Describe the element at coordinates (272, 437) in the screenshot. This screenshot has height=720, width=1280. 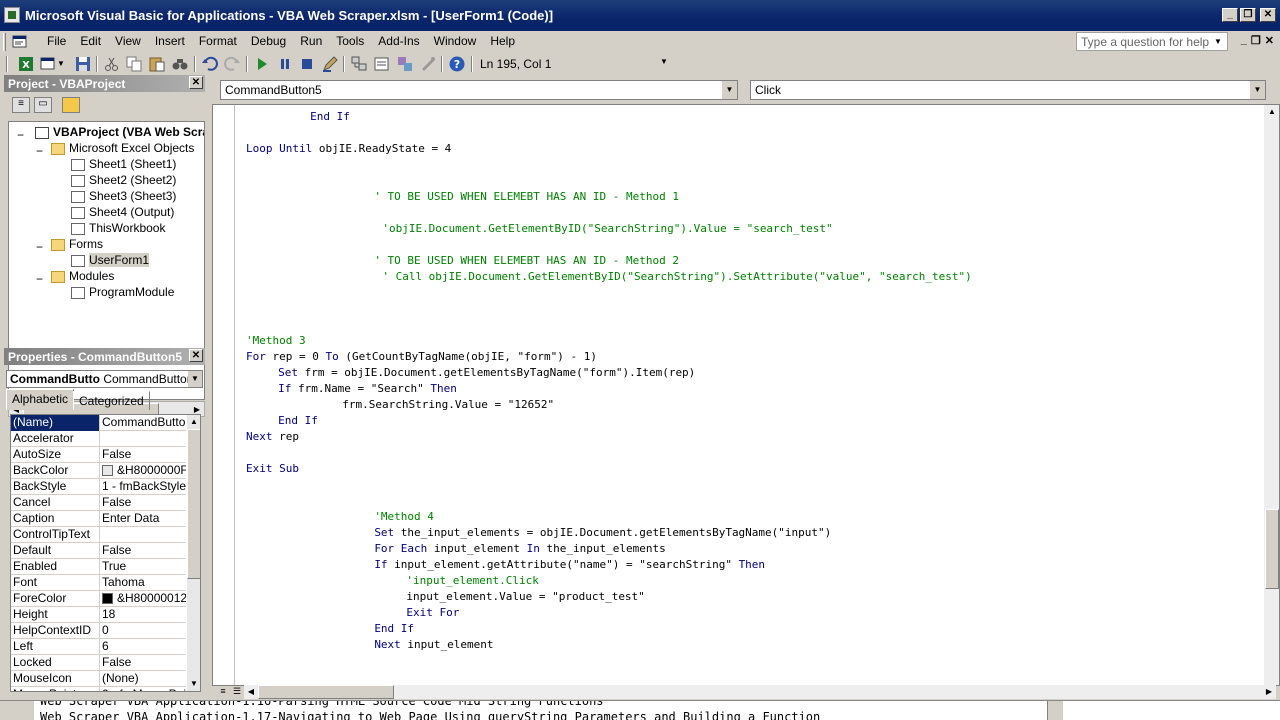
I see `code-line: Next rep` at that location.